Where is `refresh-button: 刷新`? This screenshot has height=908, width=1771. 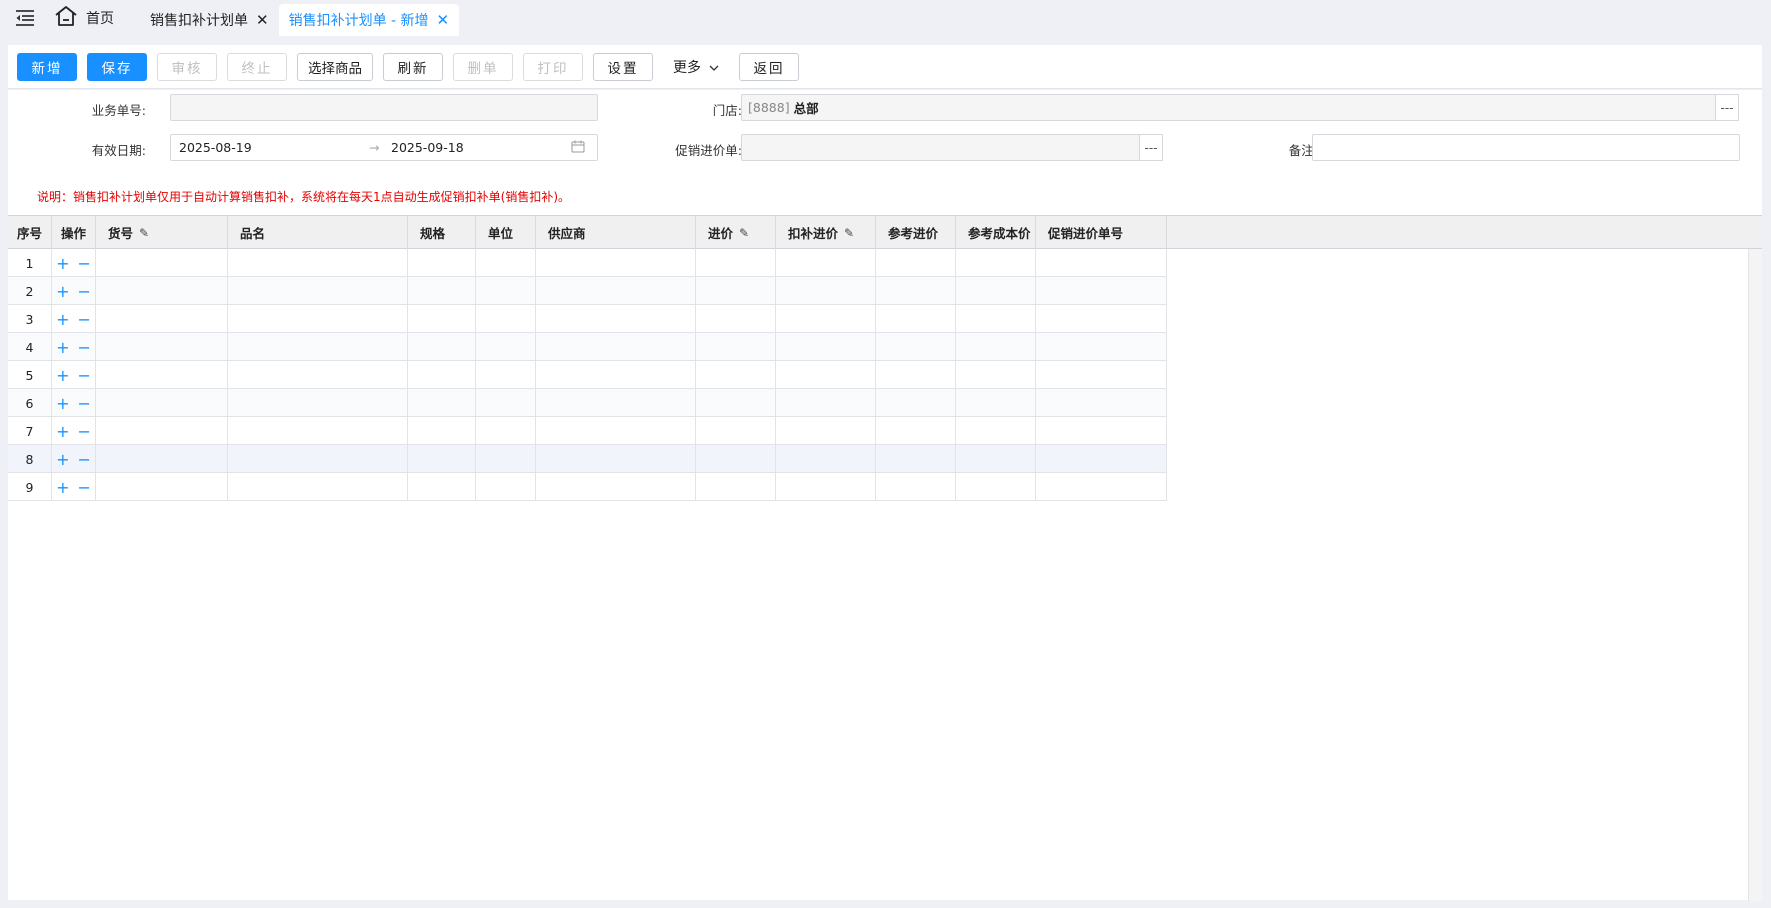 refresh-button: 刷新 is located at coordinates (413, 66).